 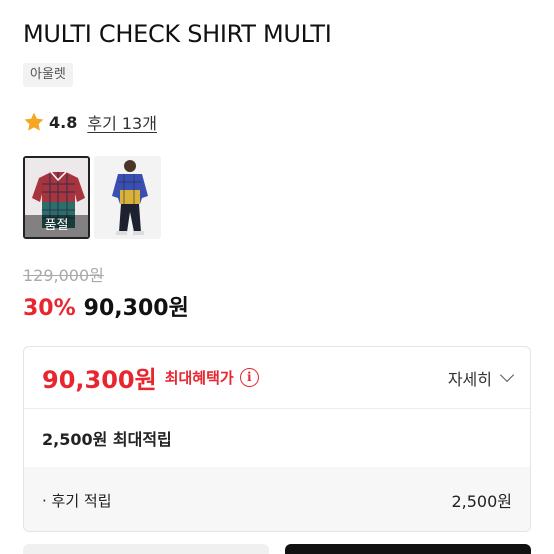 I want to click on rating-row: 4.8 후기 13개, so click(x=90, y=122).